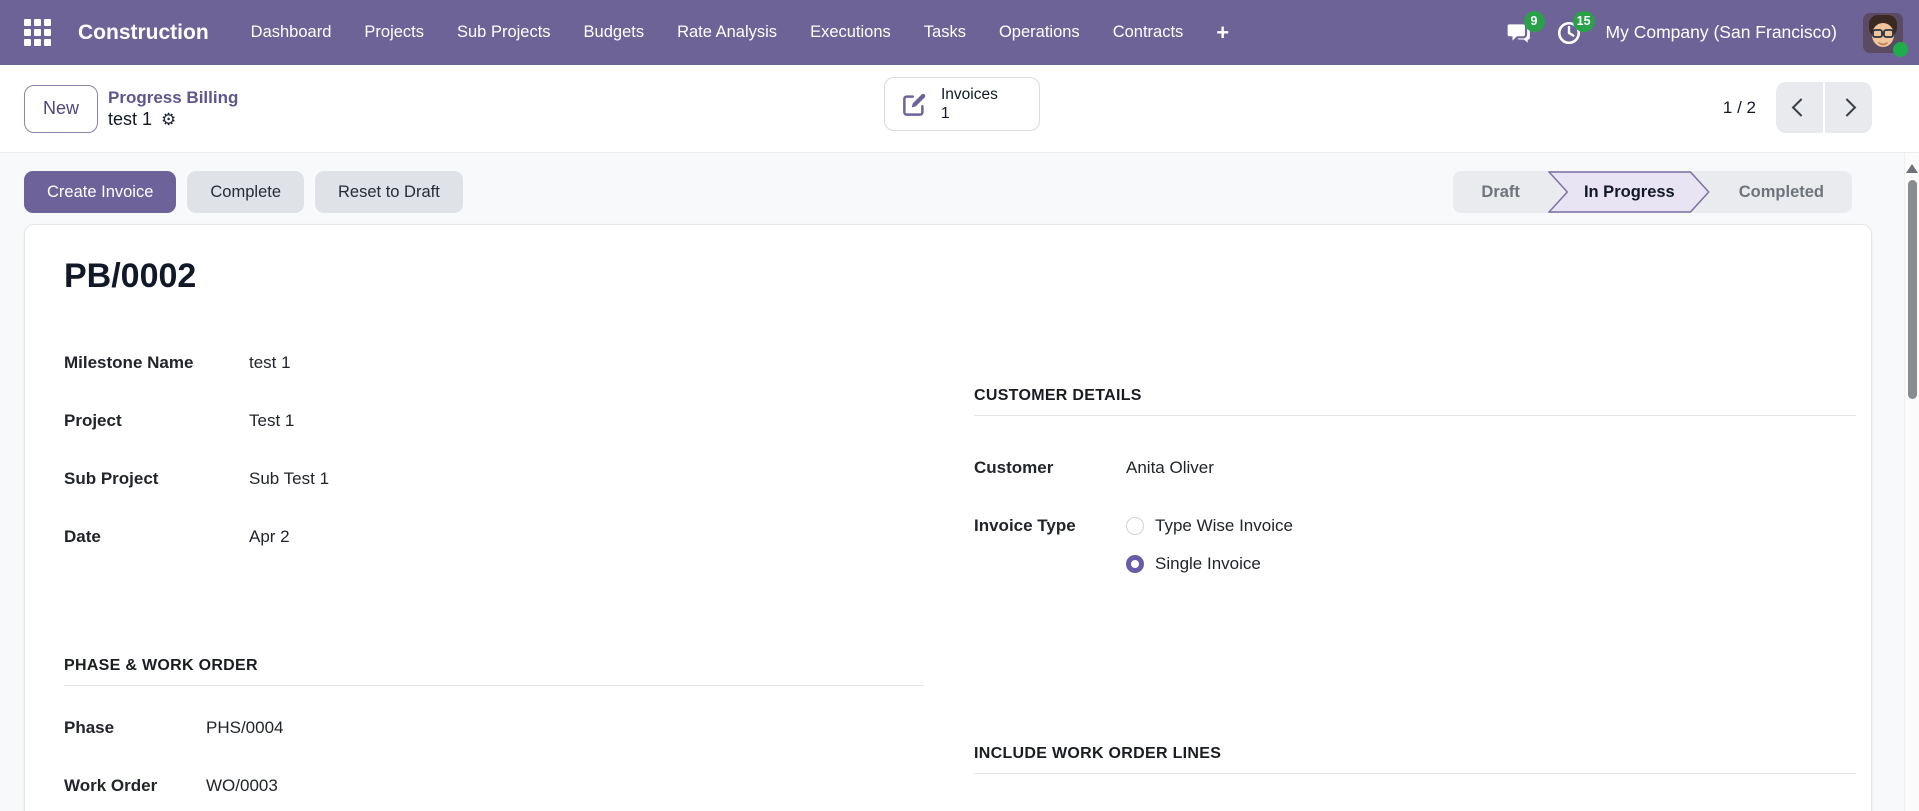 The width and height of the screenshot is (1919, 811). Describe the element at coordinates (1721, 32) in the screenshot. I see `company-switcher: My Company (San Francisco)` at that location.